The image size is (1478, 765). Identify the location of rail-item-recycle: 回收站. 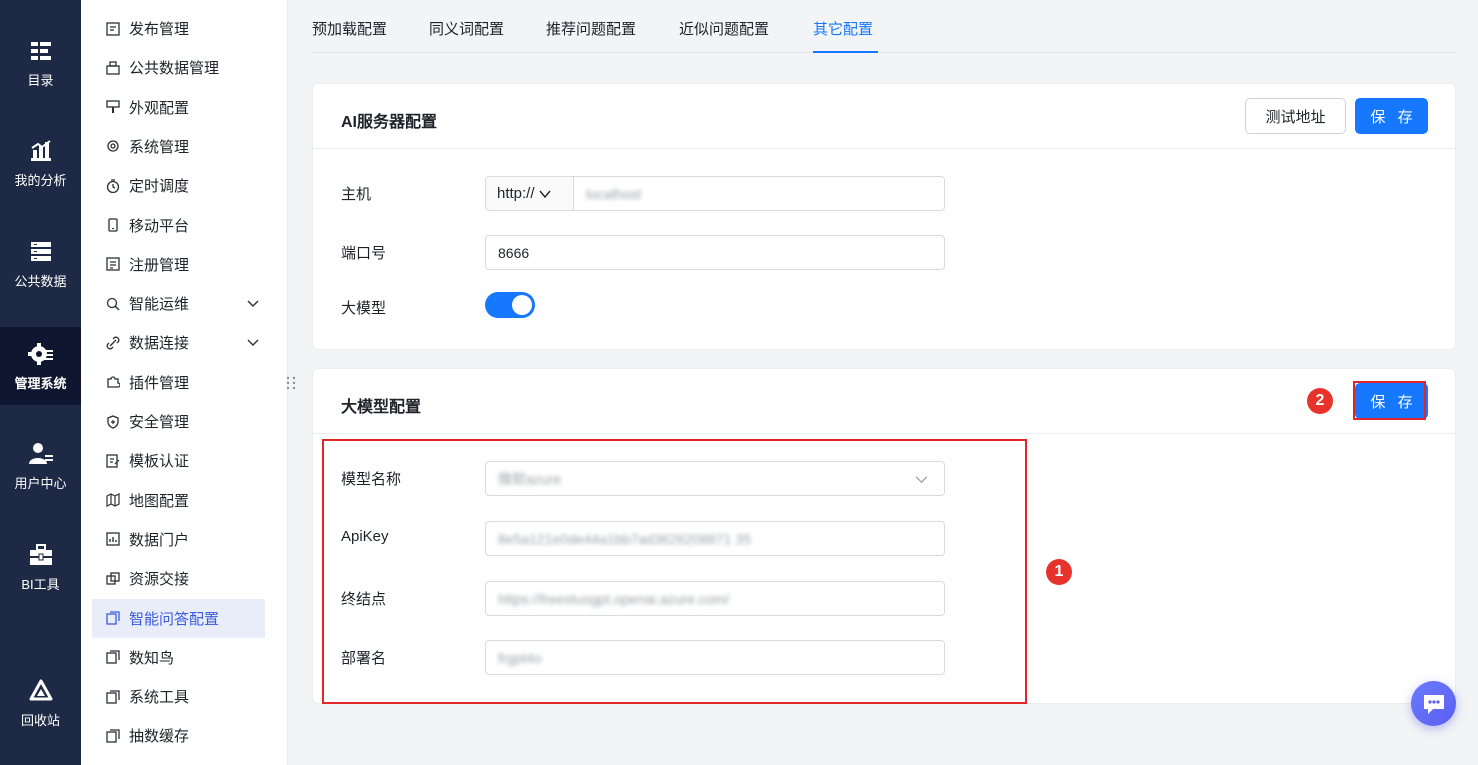
(40, 703).